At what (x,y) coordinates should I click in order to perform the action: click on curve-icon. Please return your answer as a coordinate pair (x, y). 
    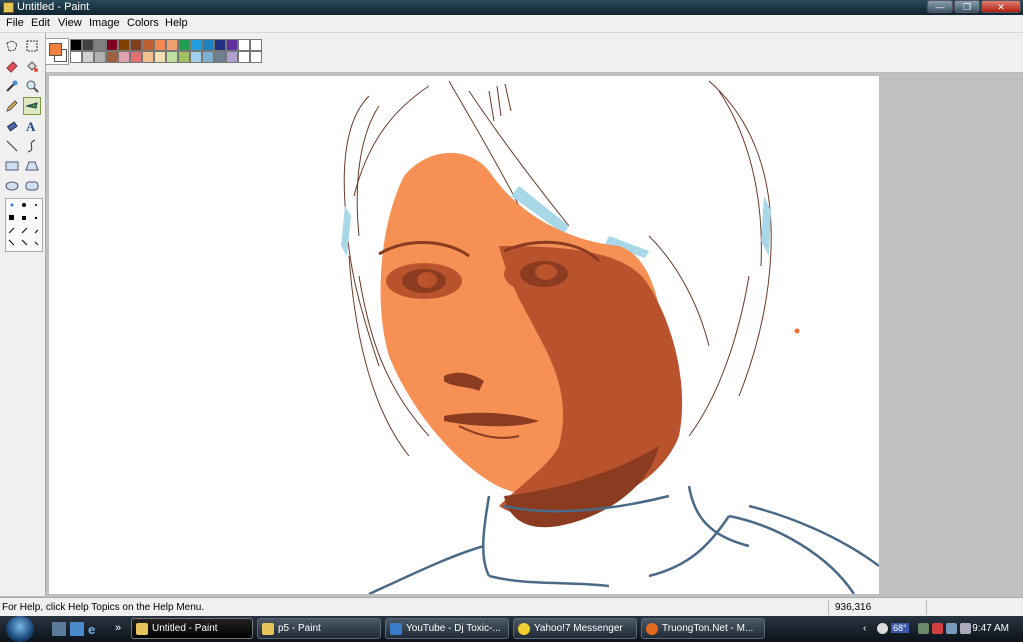
    Looking at the image, I should click on (32, 146).